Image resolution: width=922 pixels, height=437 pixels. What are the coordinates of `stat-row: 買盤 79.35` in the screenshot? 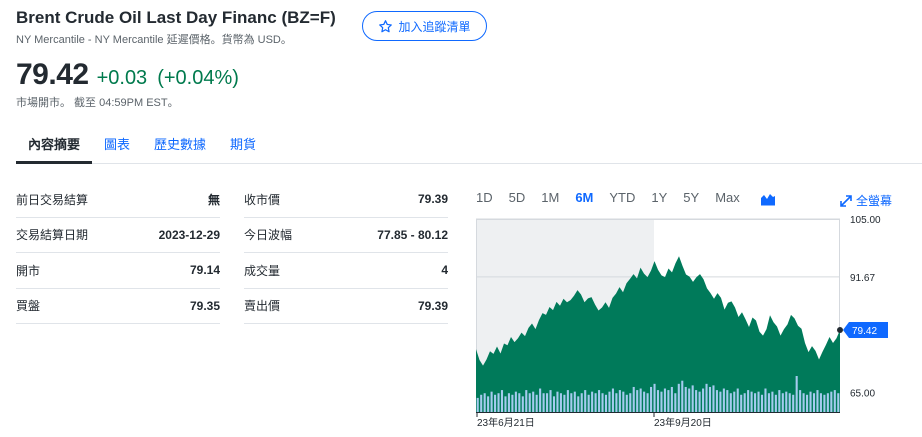 It's located at (118, 306).